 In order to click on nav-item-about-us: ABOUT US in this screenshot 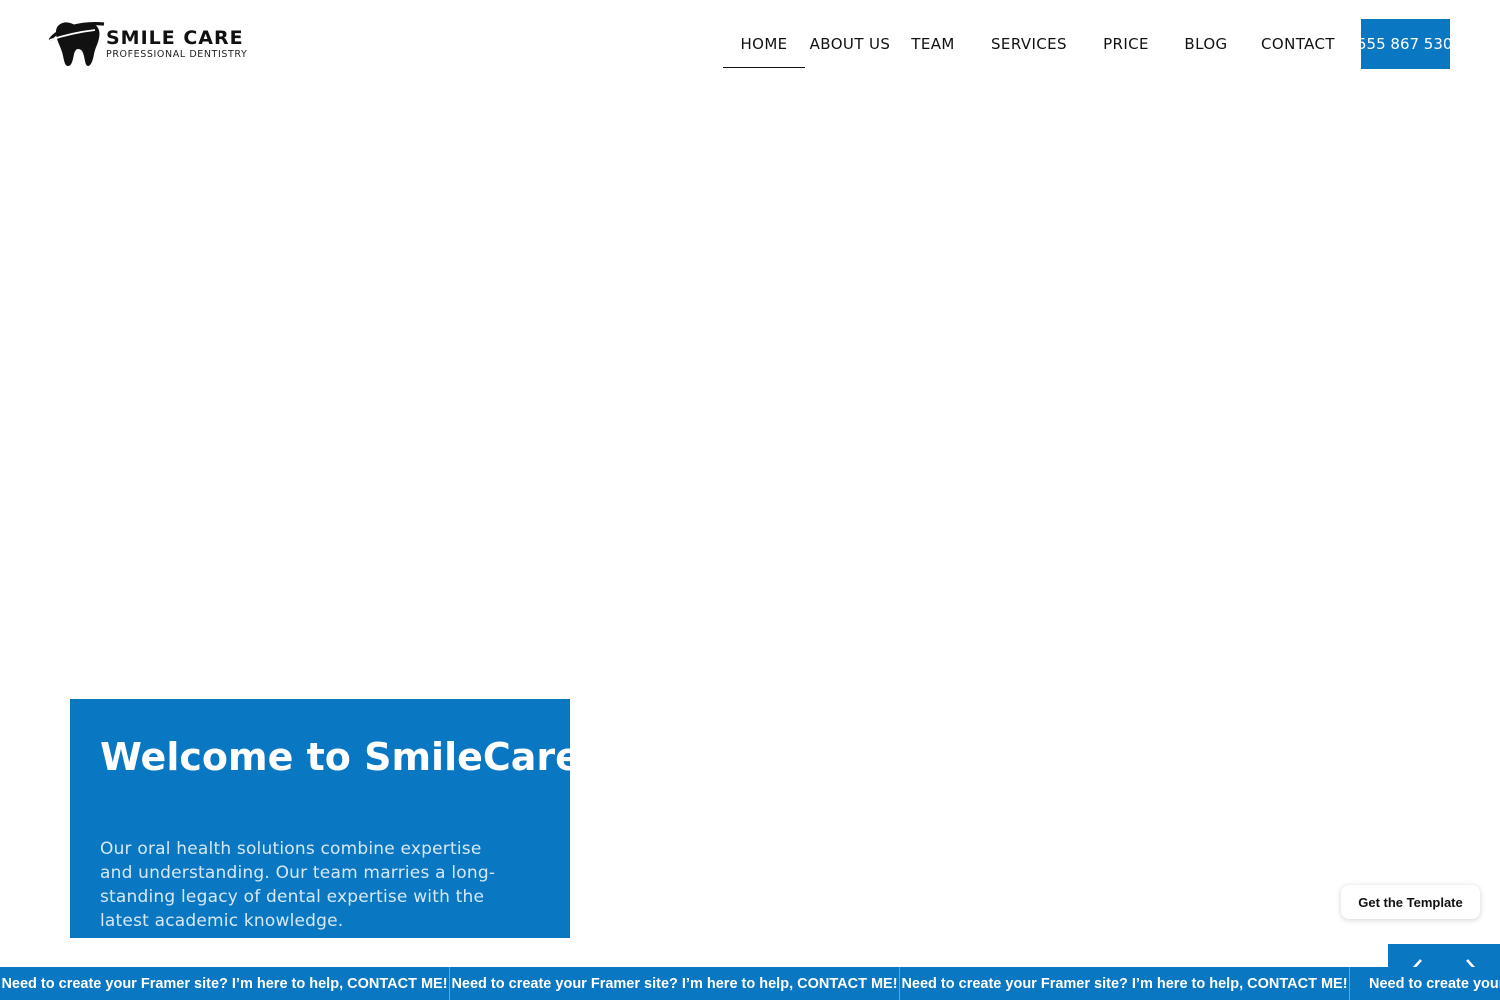, I will do `click(850, 44)`.